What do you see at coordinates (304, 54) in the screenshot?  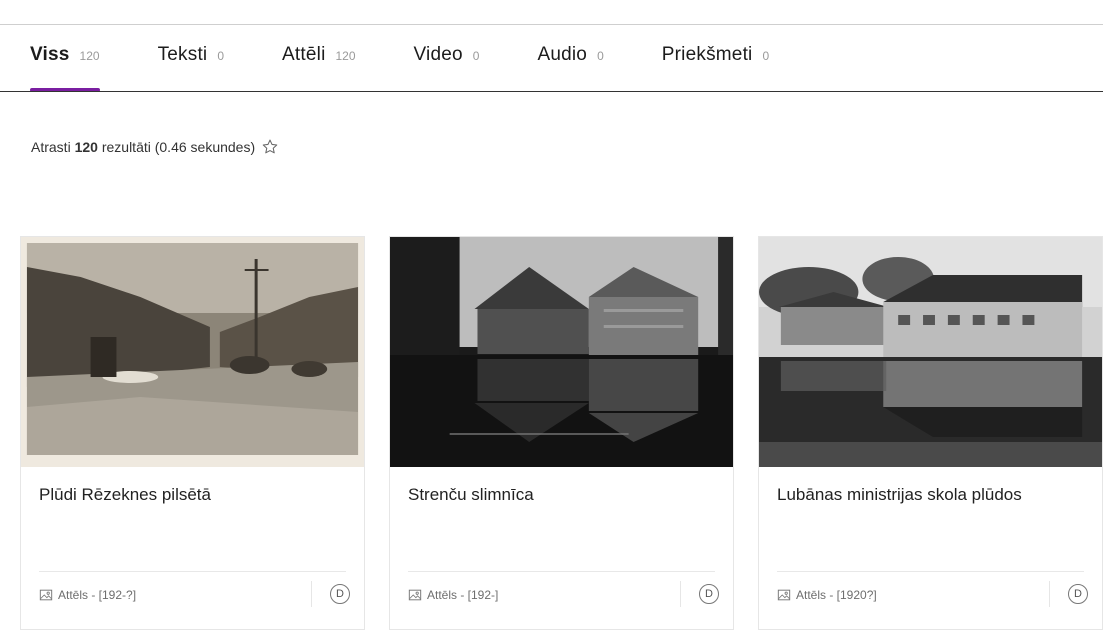 I see `tab-label: Attēli` at bounding box center [304, 54].